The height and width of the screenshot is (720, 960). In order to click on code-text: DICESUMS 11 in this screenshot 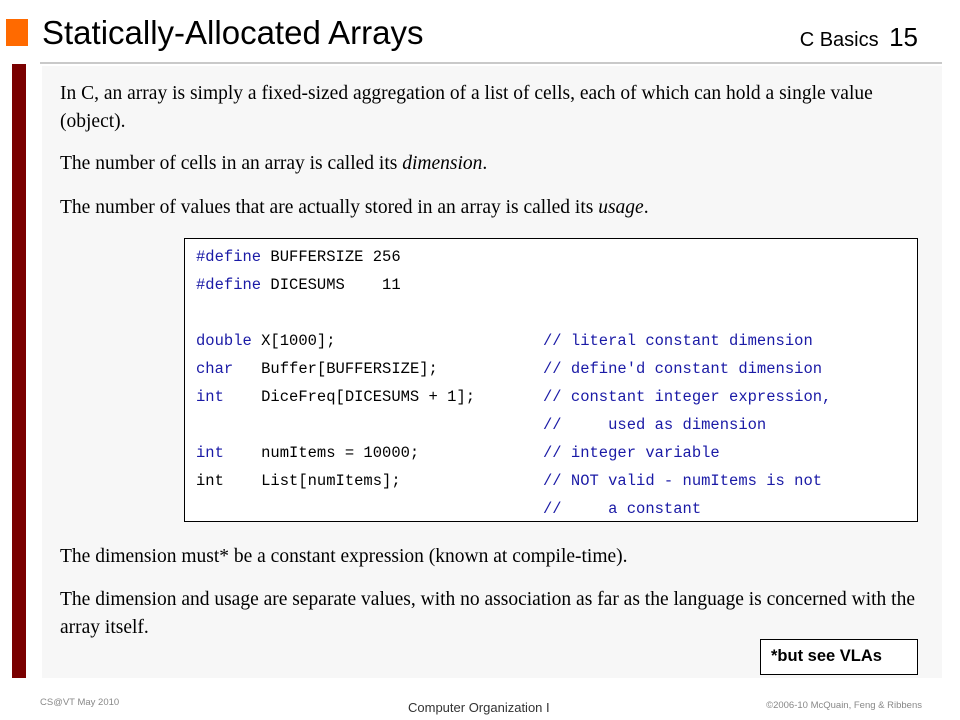, I will do `click(331, 285)`.